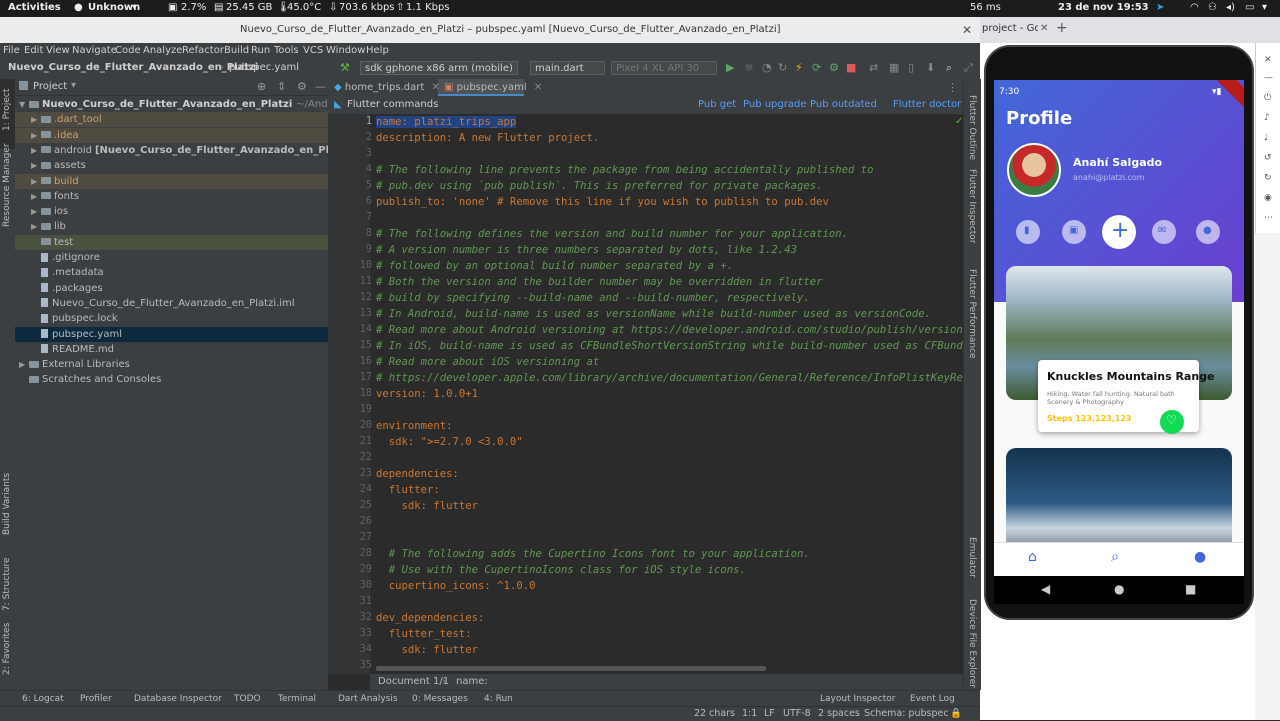  Describe the element at coordinates (179, 318) in the screenshot. I see `tree-item: pubspec.lock` at that location.